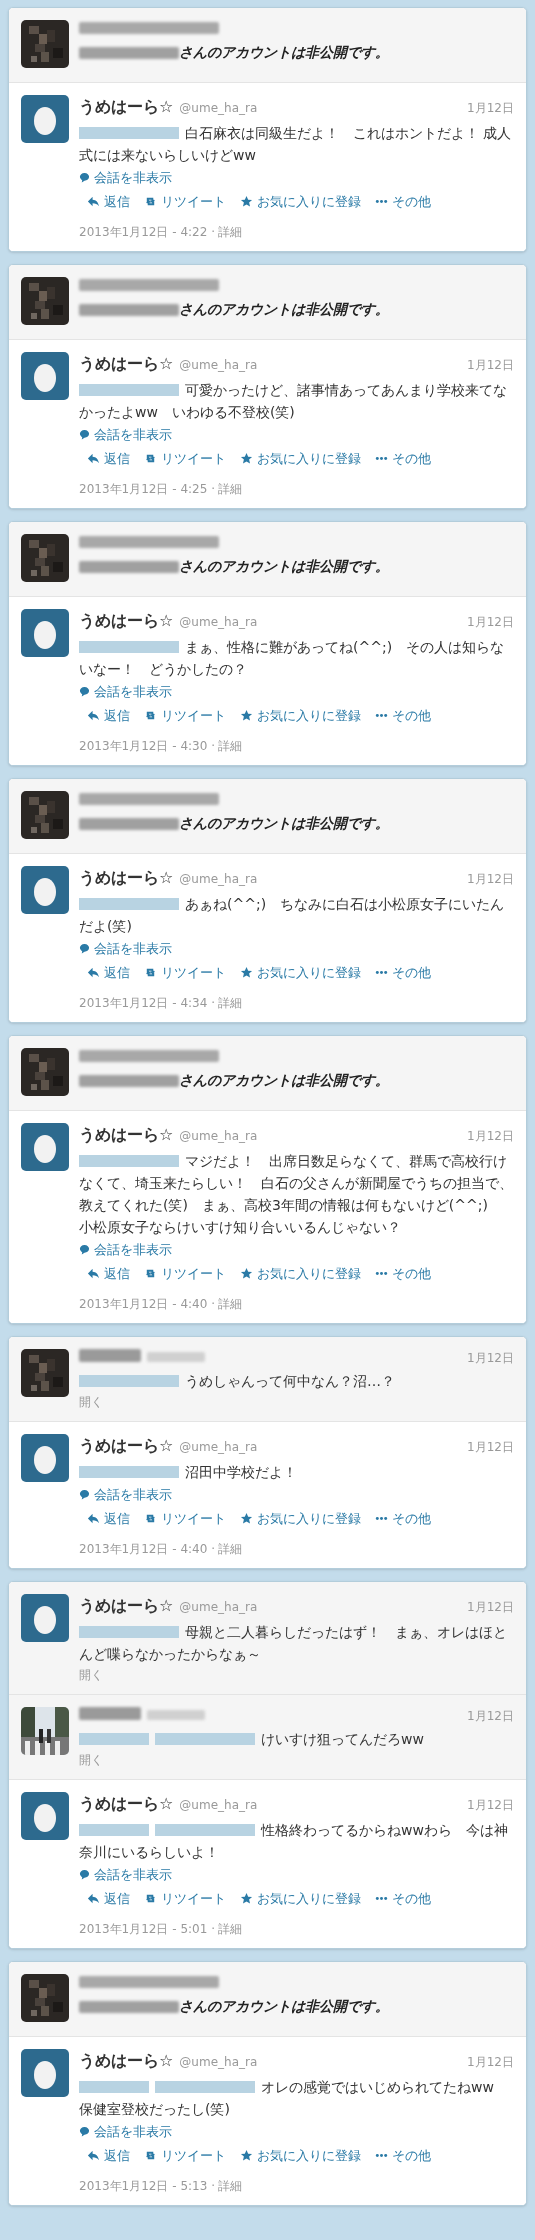 Image resolution: width=535 pixels, height=2240 pixels. What do you see at coordinates (147, 2186) in the screenshot?
I see `timestamp: 2013年1月12日 - 5:13 ·` at bounding box center [147, 2186].